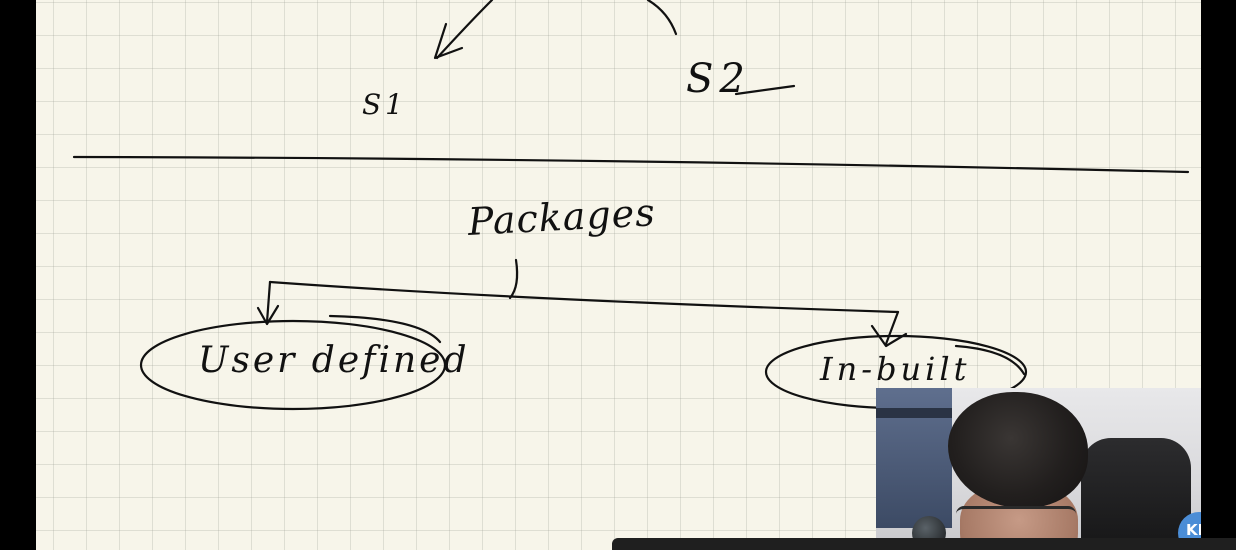  What do you see at coordinates (1016, 516) in the screenshot?
I see `webcam-presenter-glasses` at bounding box center [1016, 516].